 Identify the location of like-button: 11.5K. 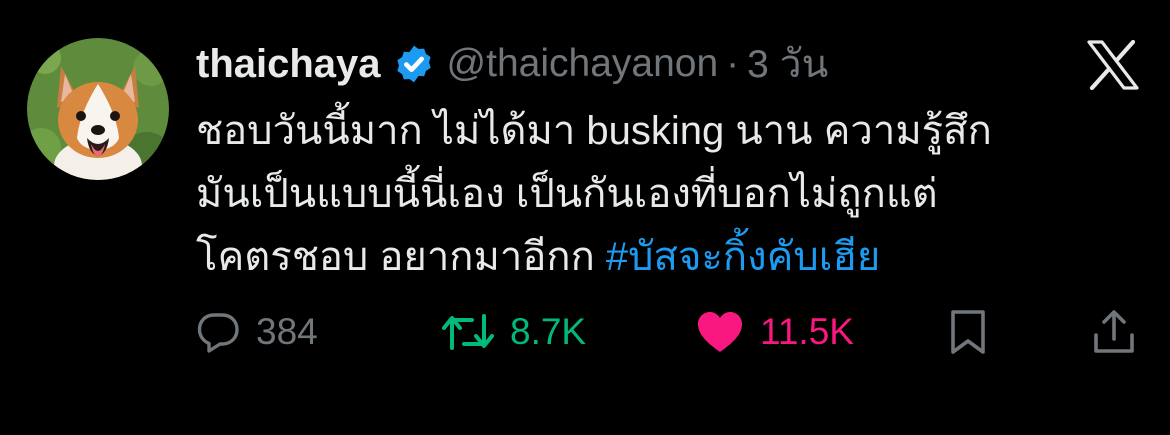
(775, 332).